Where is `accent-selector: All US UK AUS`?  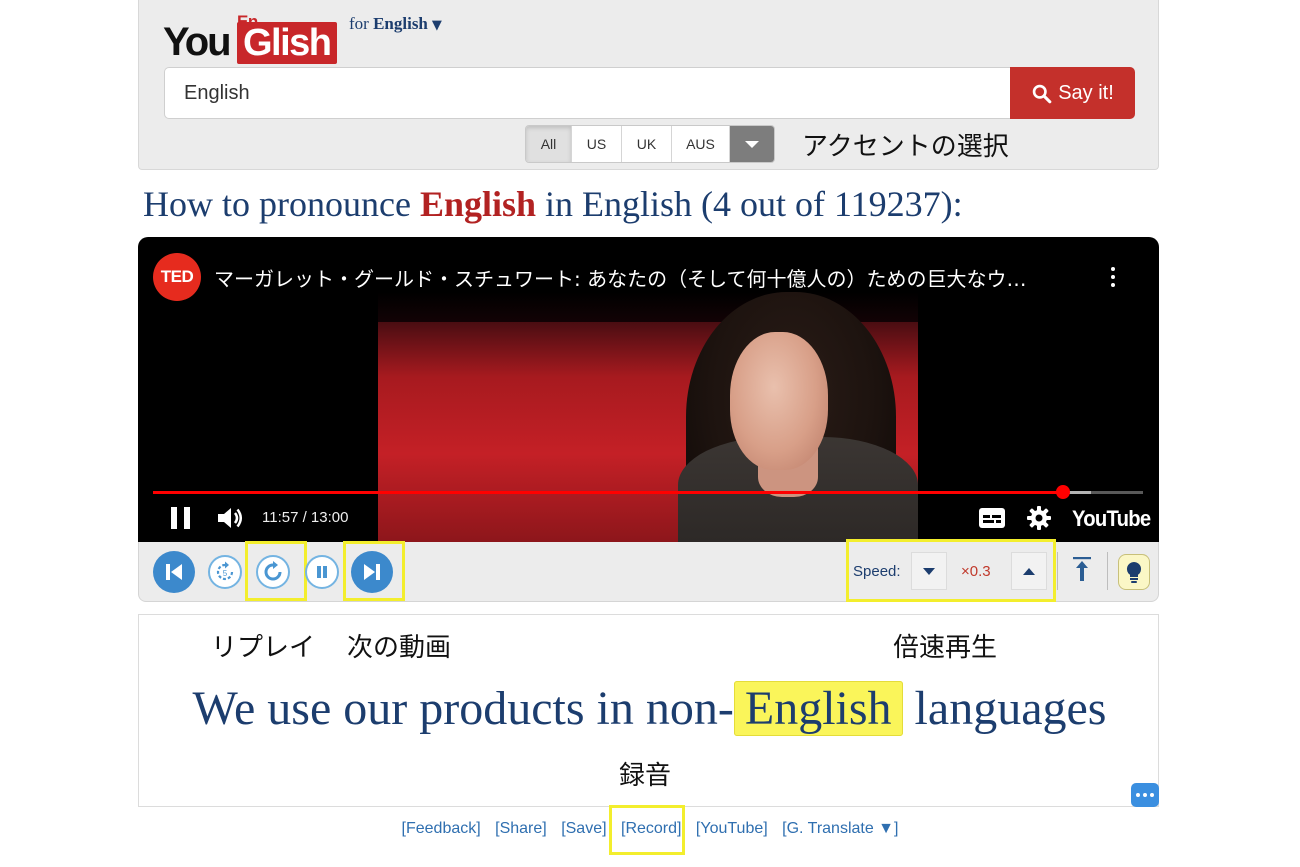
accent-selector: All US UK AUS is located at coordinates (650, 144).